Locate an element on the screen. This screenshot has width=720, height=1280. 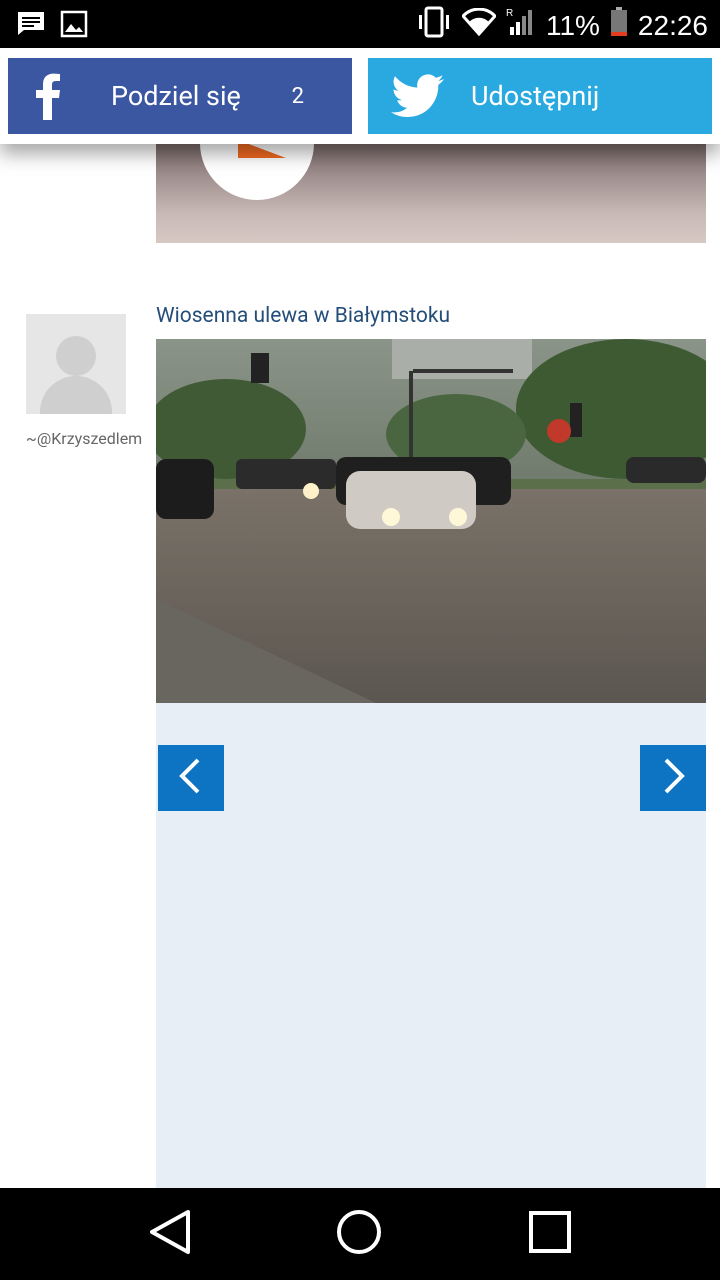
clock: 22:26 is located at coordinates (672, 25).